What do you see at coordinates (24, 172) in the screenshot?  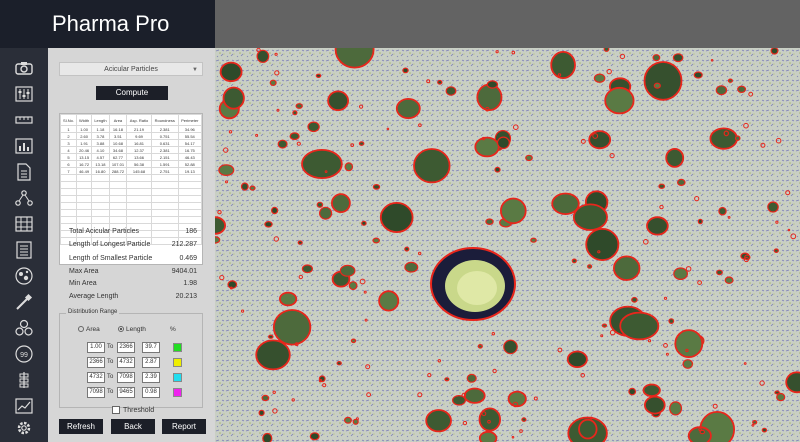 I see `document-icon` at bounding box center [24, 172].